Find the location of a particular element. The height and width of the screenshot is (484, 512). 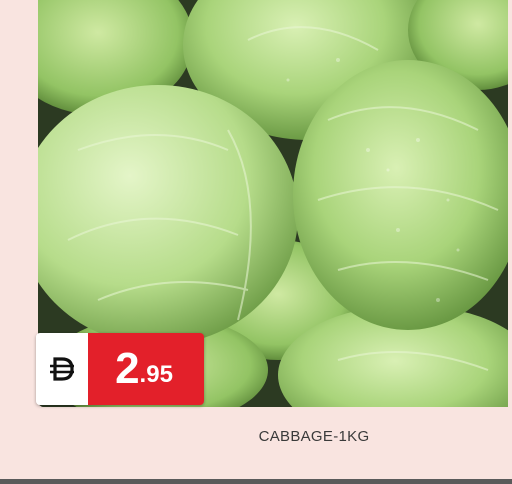

currency-box is located at coordinates (62, 369).